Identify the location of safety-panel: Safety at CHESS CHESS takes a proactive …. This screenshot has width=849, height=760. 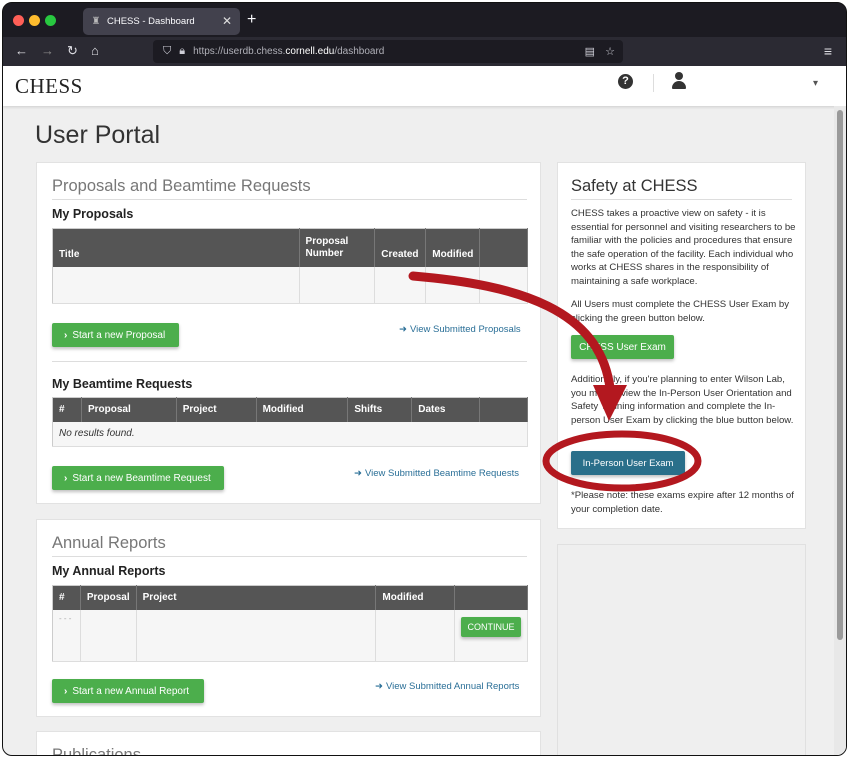
(681, 345).